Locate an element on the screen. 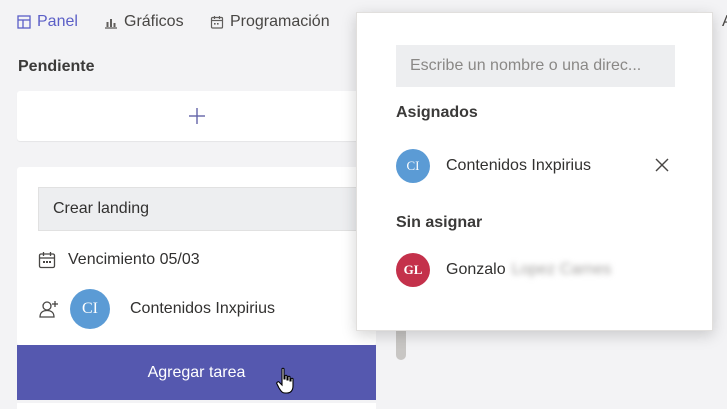 This screenshot has width=727, height=409. board-icon is located at coordinates (24, 22).